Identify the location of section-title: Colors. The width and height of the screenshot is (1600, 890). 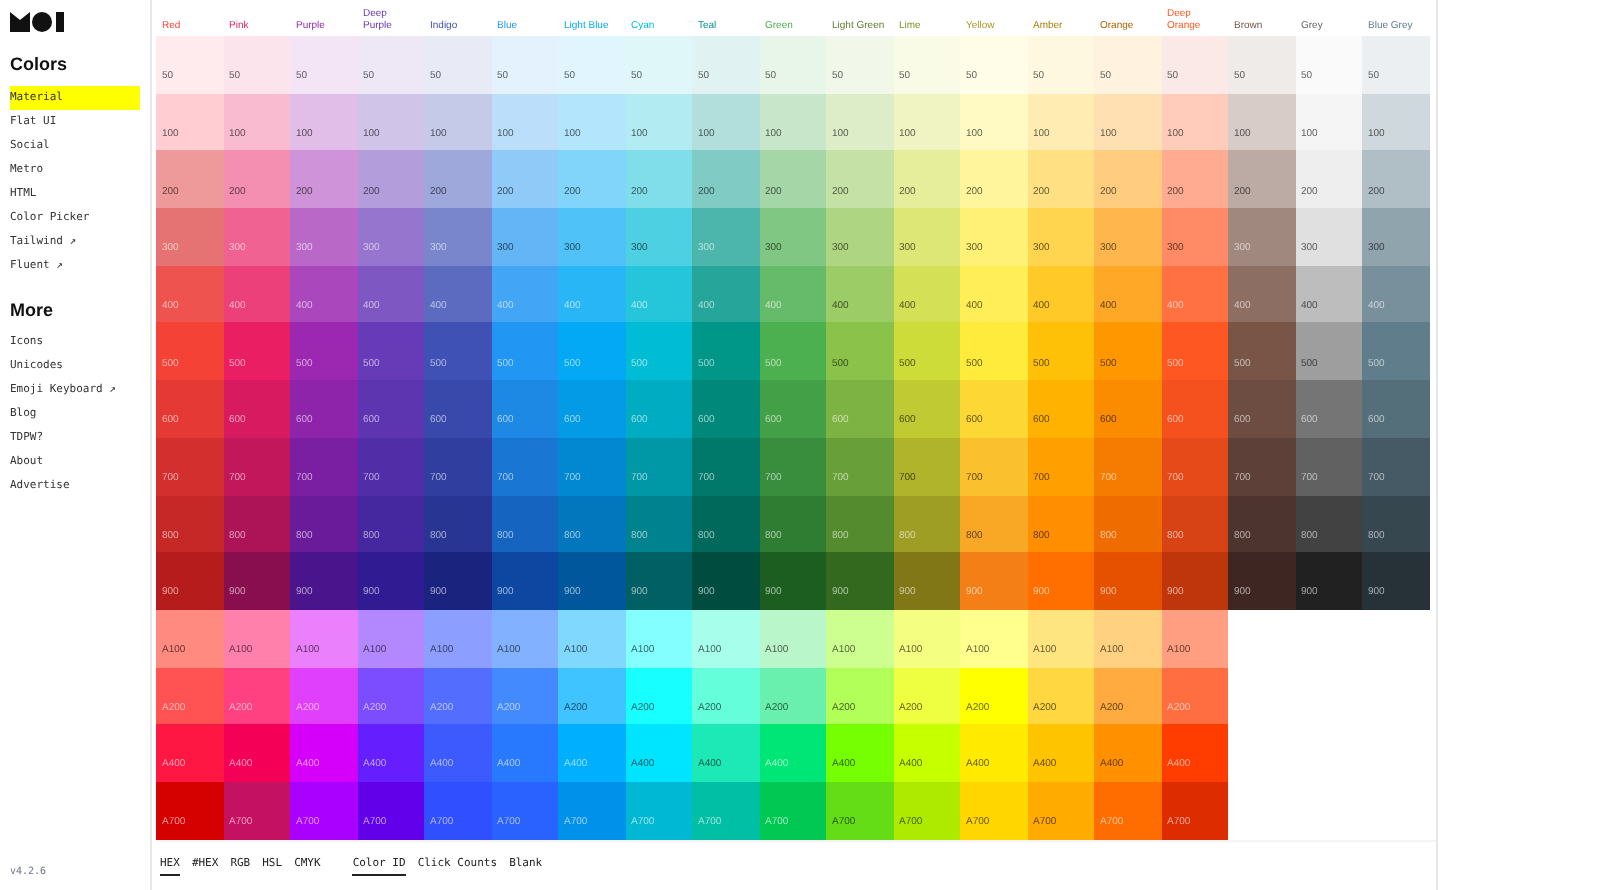
(40, 65).